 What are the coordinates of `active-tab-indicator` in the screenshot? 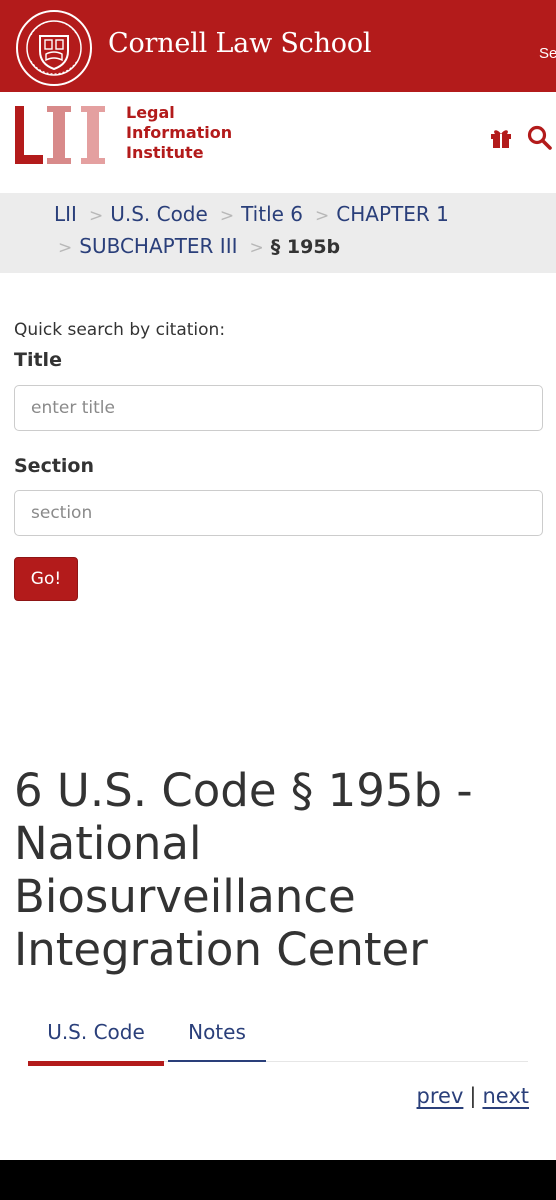 It's located at (96, 1063).